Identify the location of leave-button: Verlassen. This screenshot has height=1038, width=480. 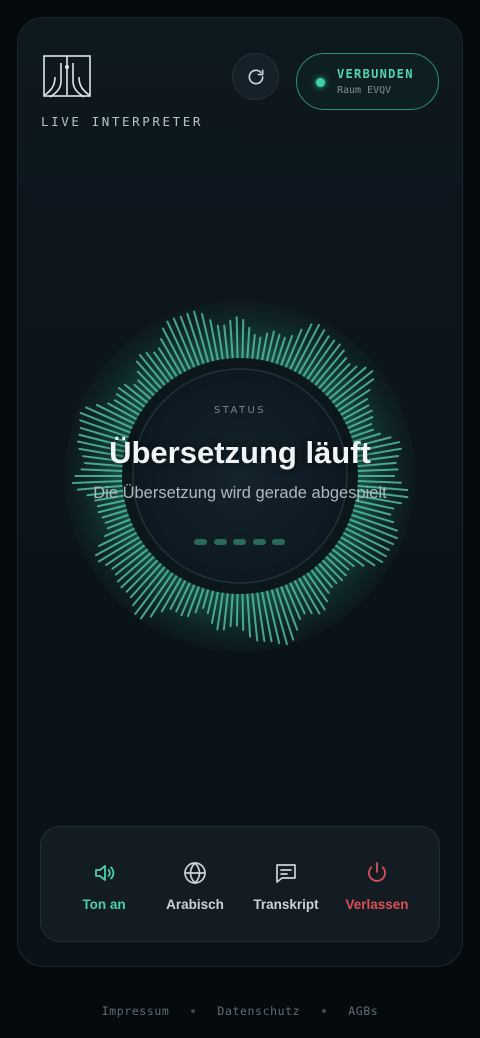
(377, 886).